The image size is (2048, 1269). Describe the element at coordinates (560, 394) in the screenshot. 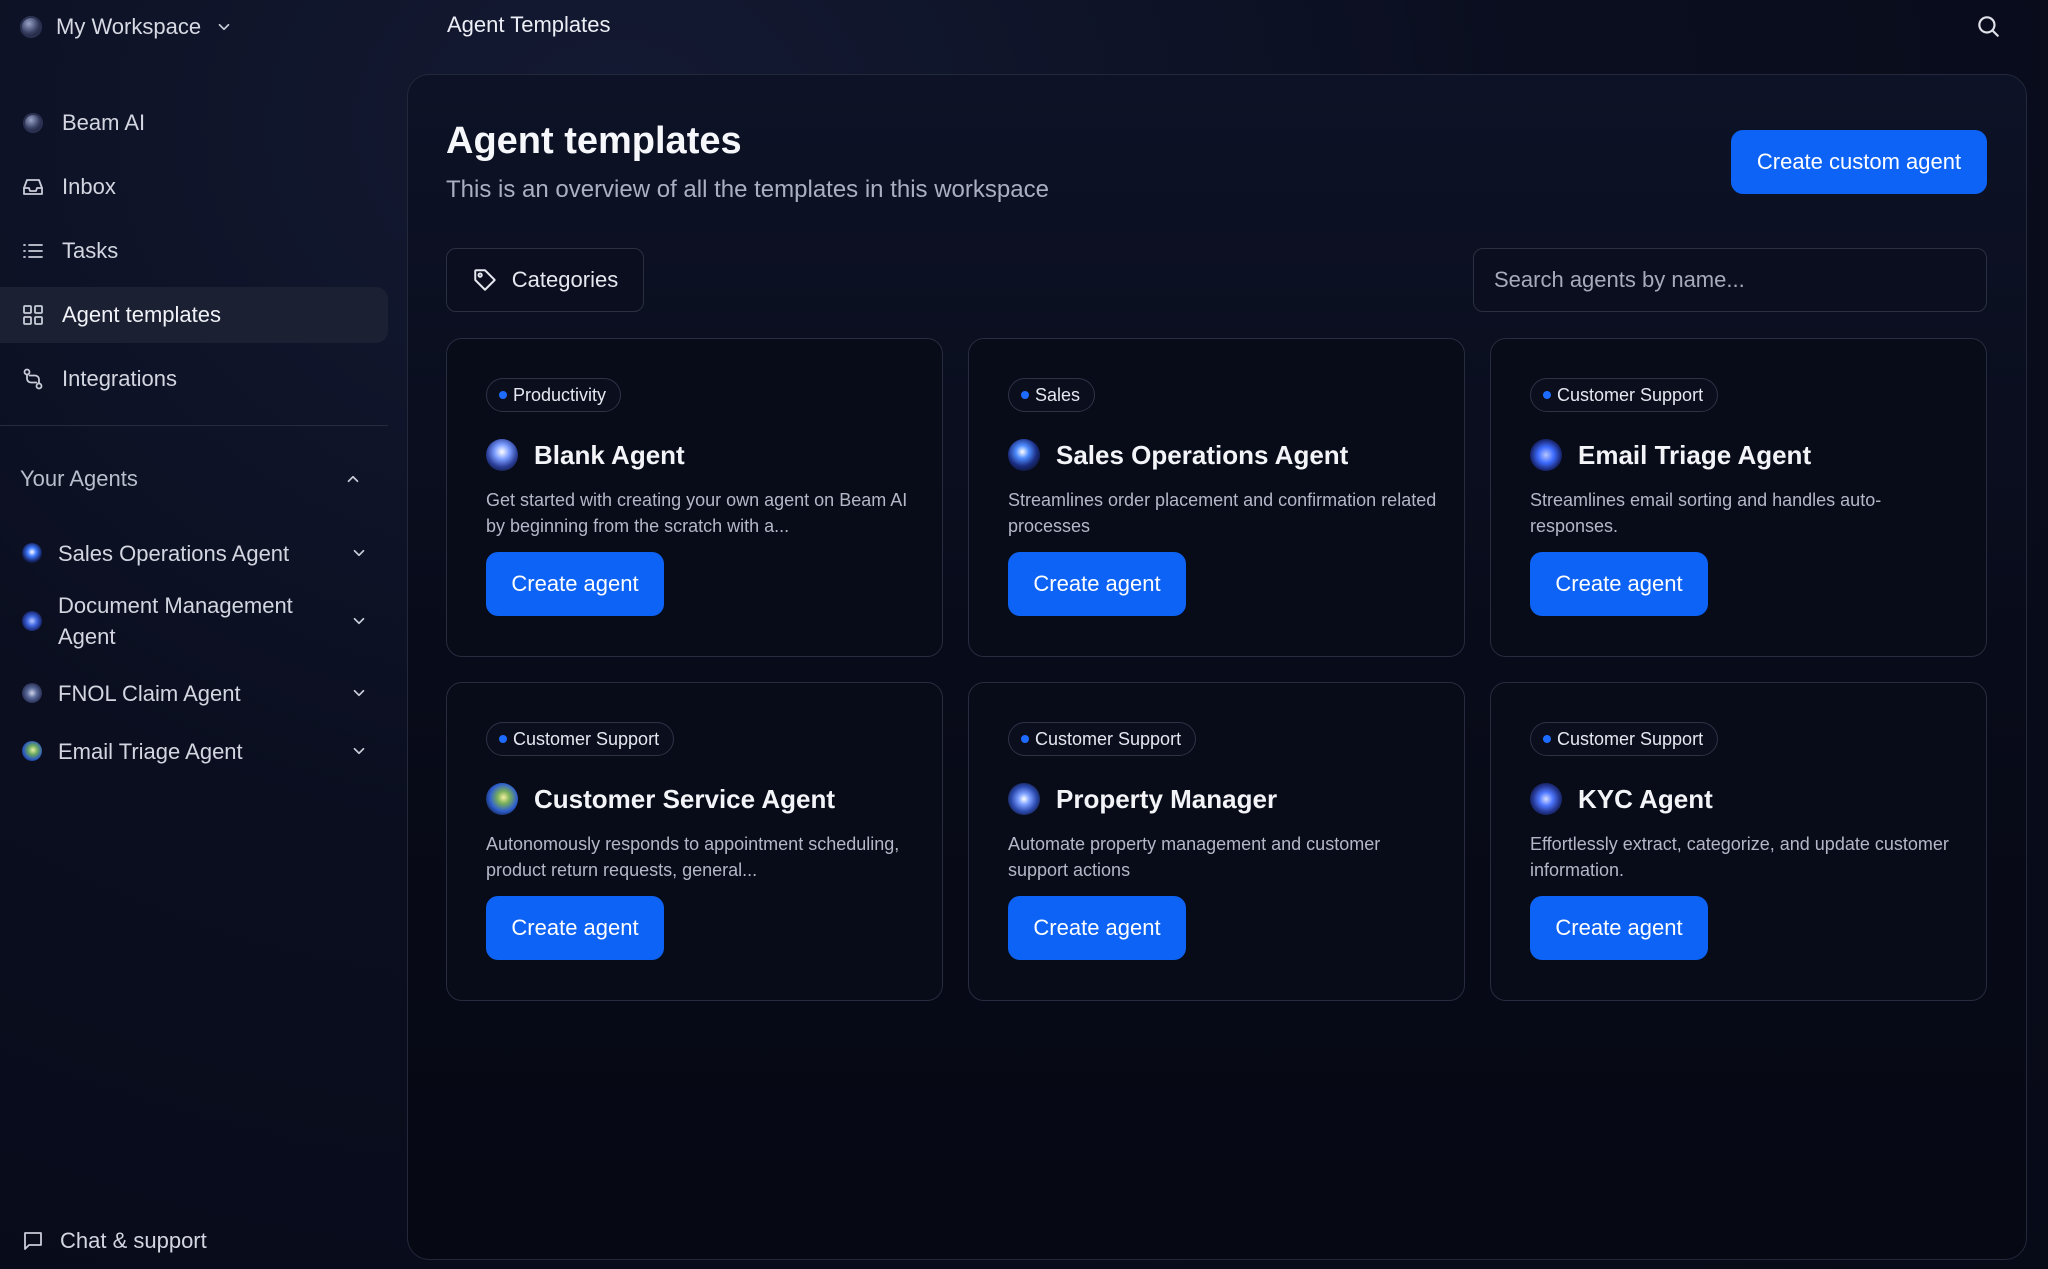

I see `category-label: Productivity` at that location.